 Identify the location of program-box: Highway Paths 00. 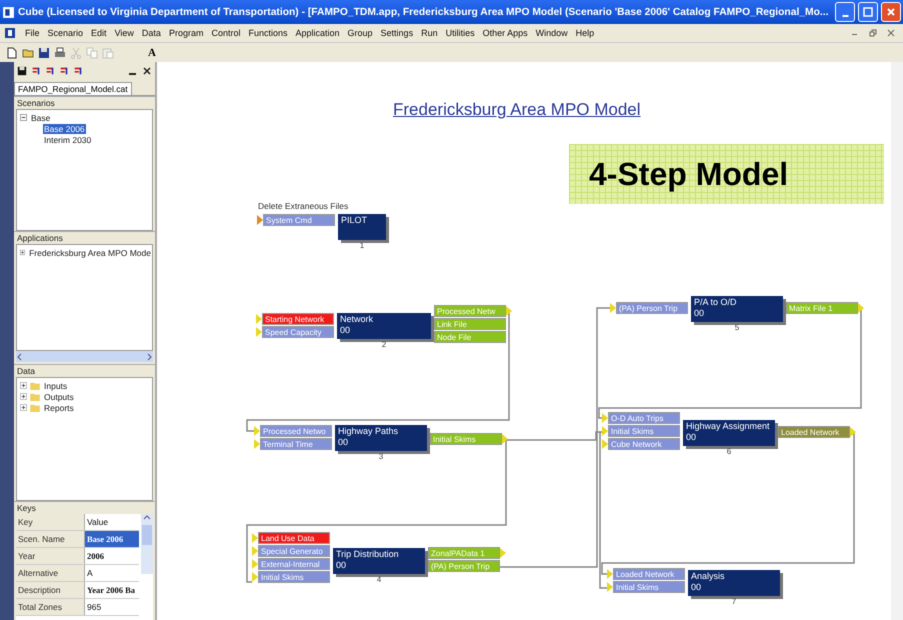
(381, 438).